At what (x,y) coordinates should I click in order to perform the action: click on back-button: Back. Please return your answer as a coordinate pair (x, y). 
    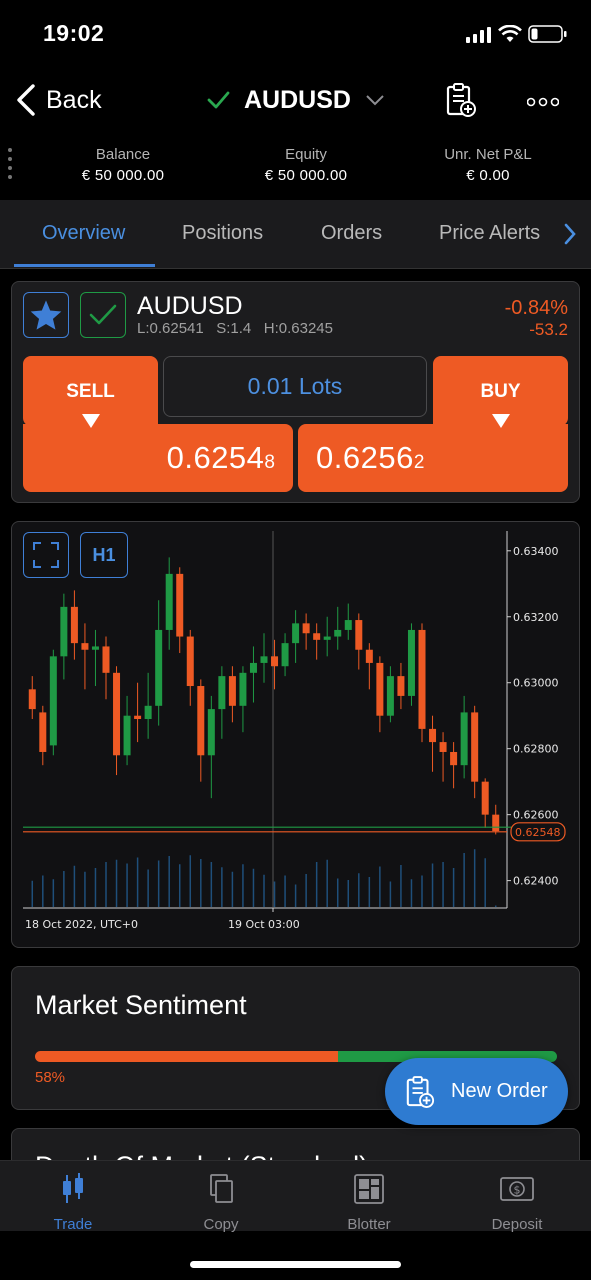
    Looking at the image, I should click on (59, 100).